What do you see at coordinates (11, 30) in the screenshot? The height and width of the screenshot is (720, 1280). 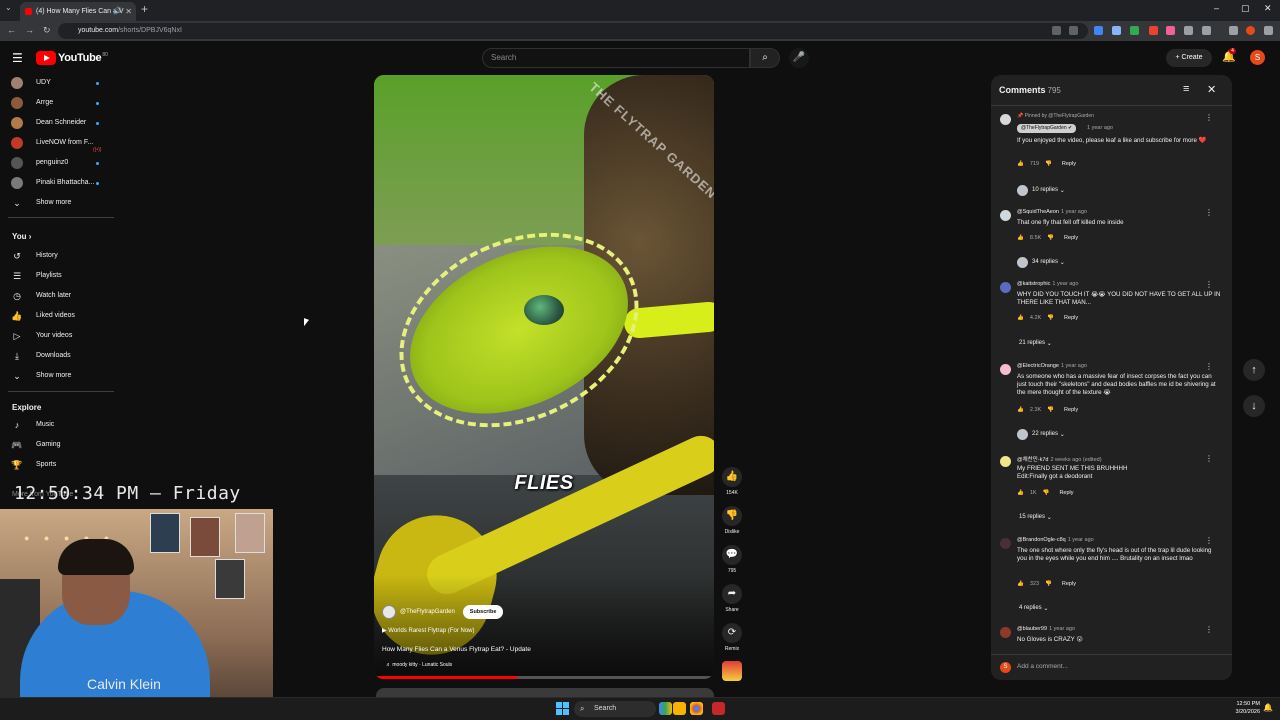 I see `back-arrow-icon: ←` at bounding box center [11, 30].